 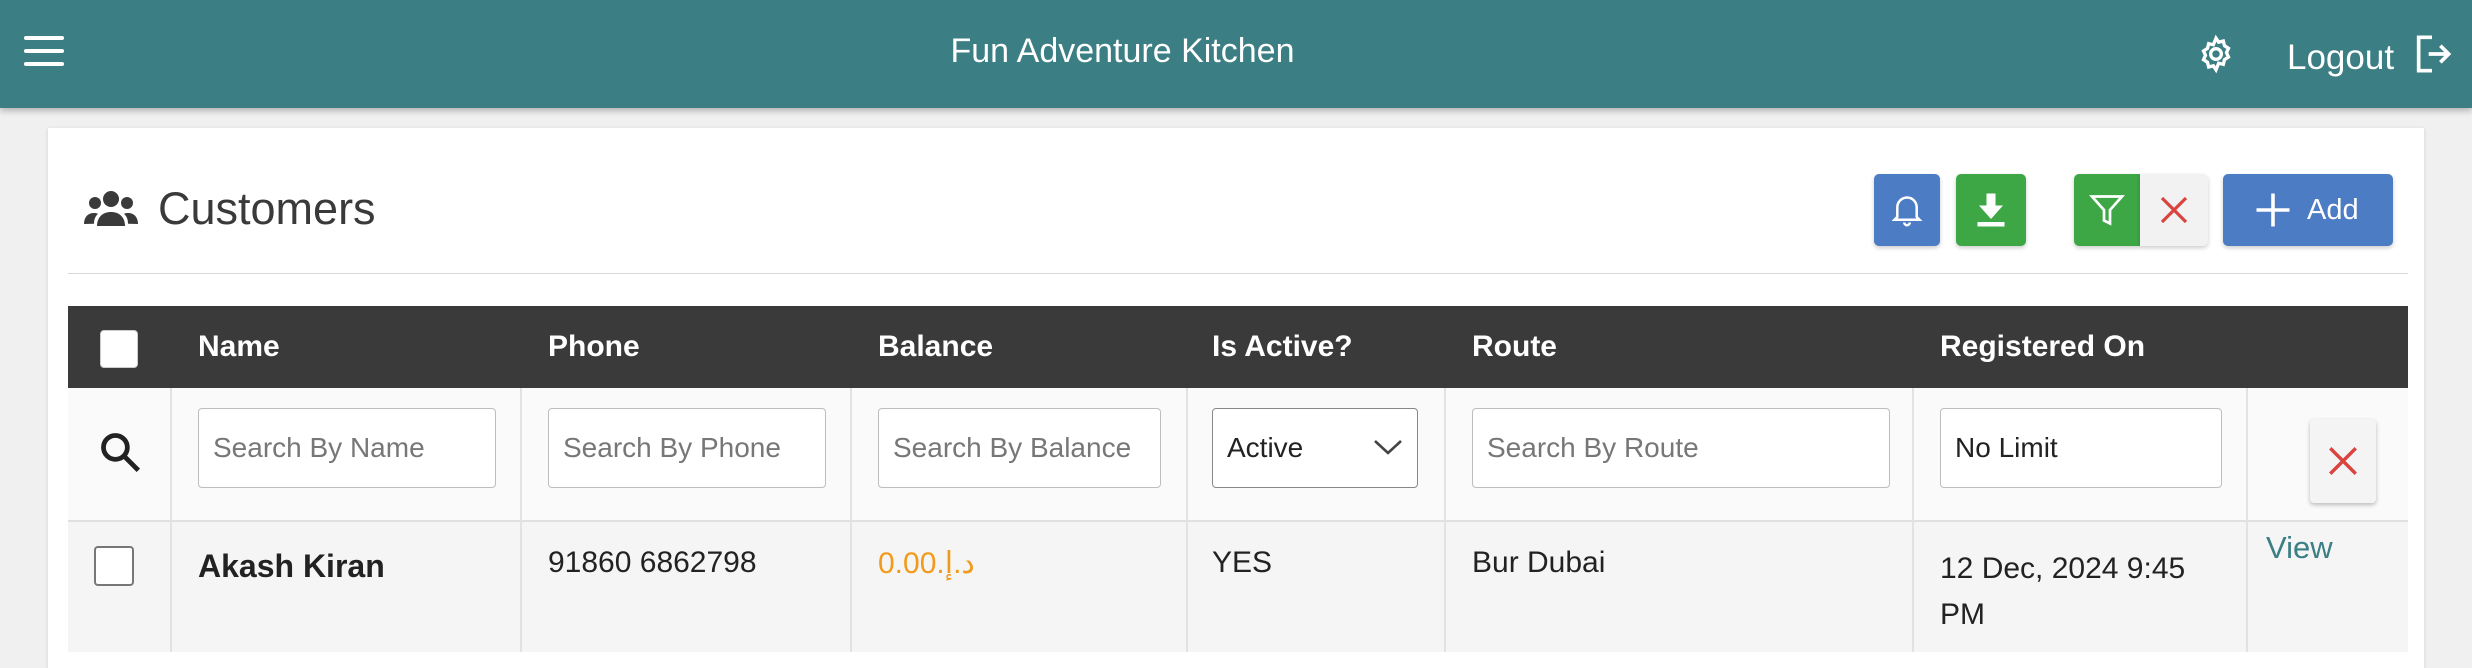 I want to click on column-header-phone: Phone, so click(x=594, y=347).